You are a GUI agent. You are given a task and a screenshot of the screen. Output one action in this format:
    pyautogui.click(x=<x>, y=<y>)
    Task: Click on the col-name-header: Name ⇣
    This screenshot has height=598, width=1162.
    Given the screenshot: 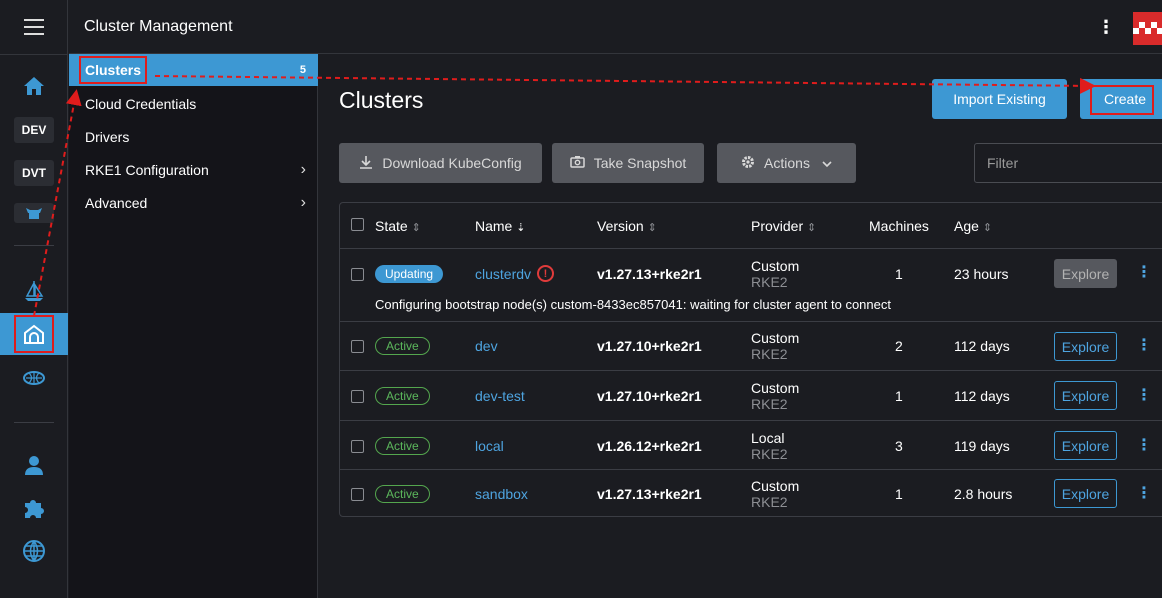 What is the action you would take?
    pyautogui.click(x=500, y=226)
    